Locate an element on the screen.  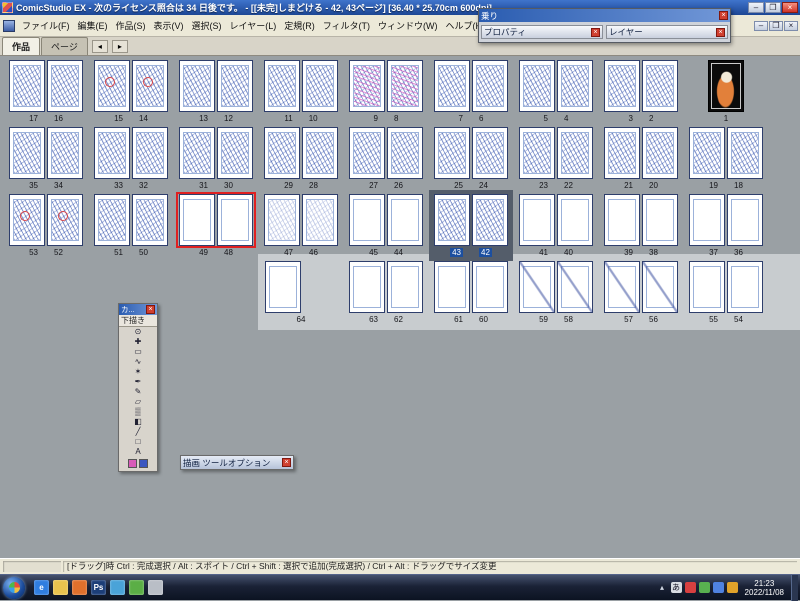
page-thumbnail: 31 30 is located at coordinates (216, 158).